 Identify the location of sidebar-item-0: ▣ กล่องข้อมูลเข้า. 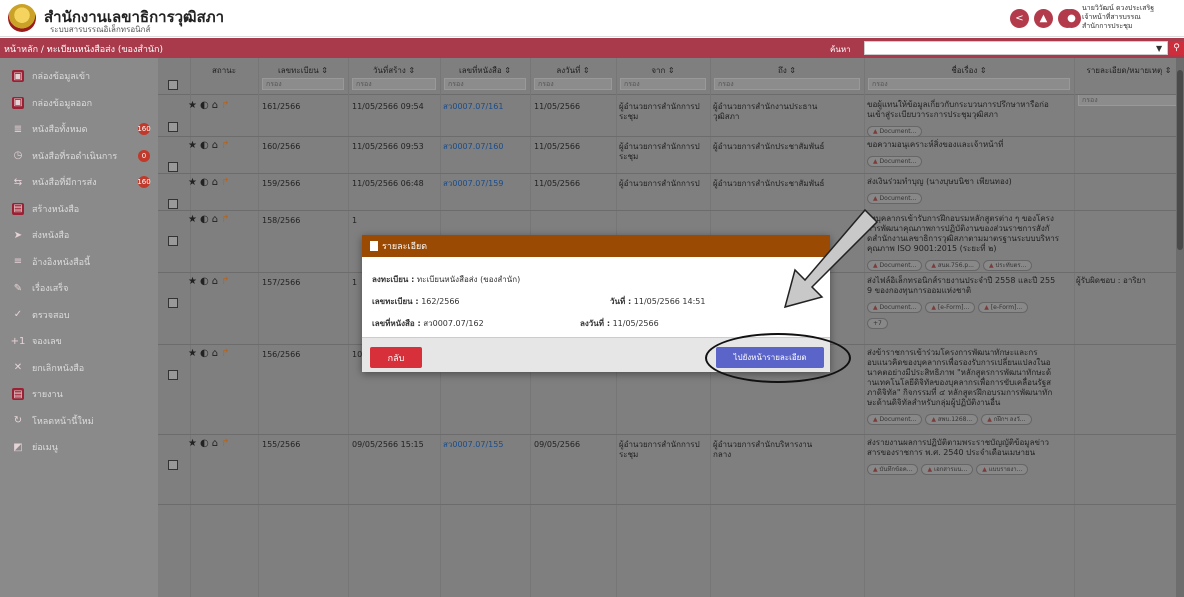
(79, 76).